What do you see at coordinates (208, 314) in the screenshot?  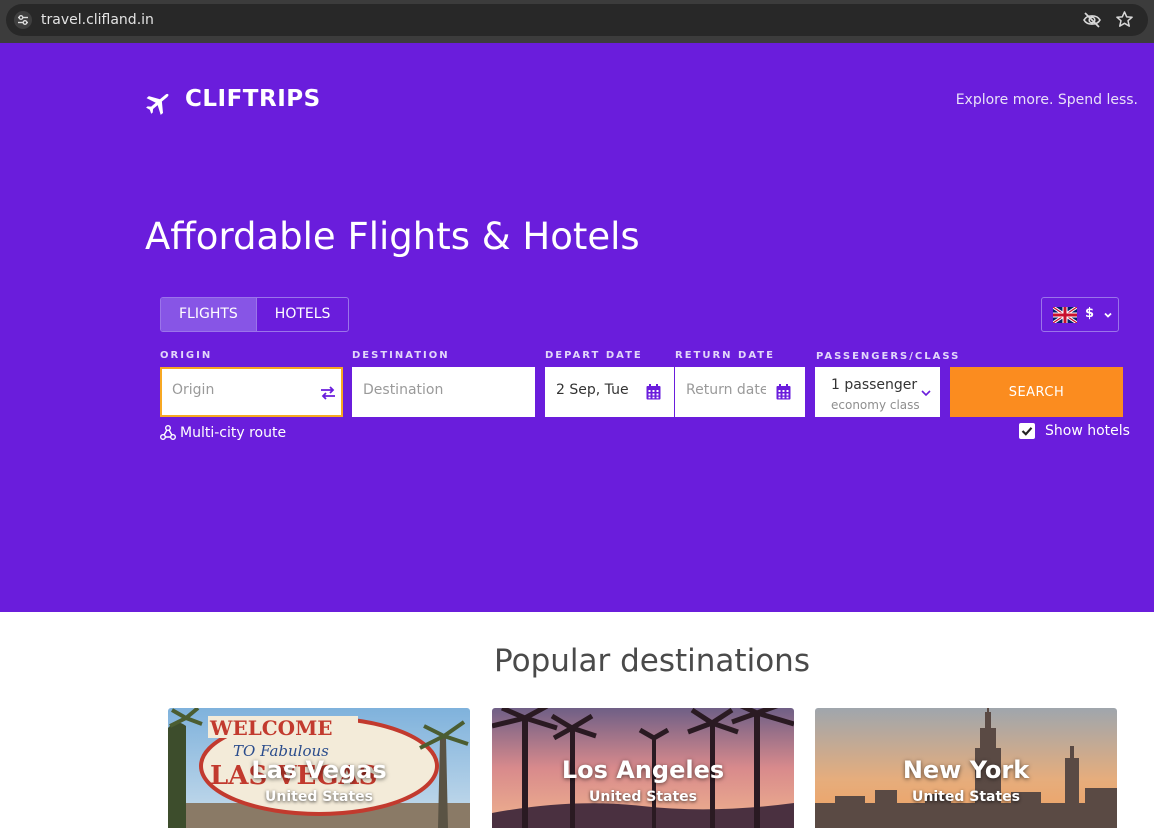 I see `tab-flights: FLIGHTS` at bounding box center [208, 314].